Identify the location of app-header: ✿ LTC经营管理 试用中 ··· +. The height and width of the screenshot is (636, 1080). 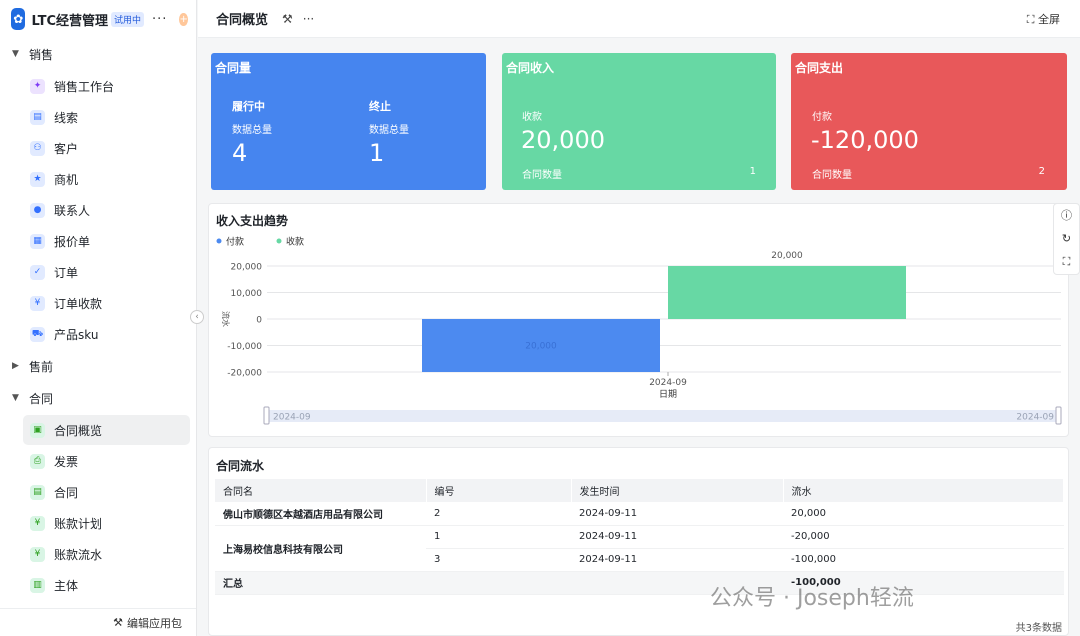
(98, 19).